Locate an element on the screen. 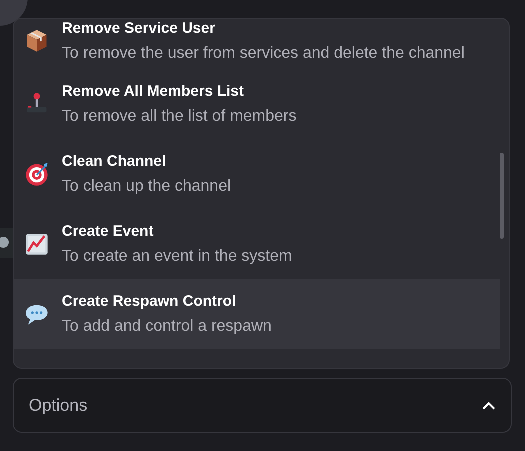  status-dot is located at coordinates (4, 242).